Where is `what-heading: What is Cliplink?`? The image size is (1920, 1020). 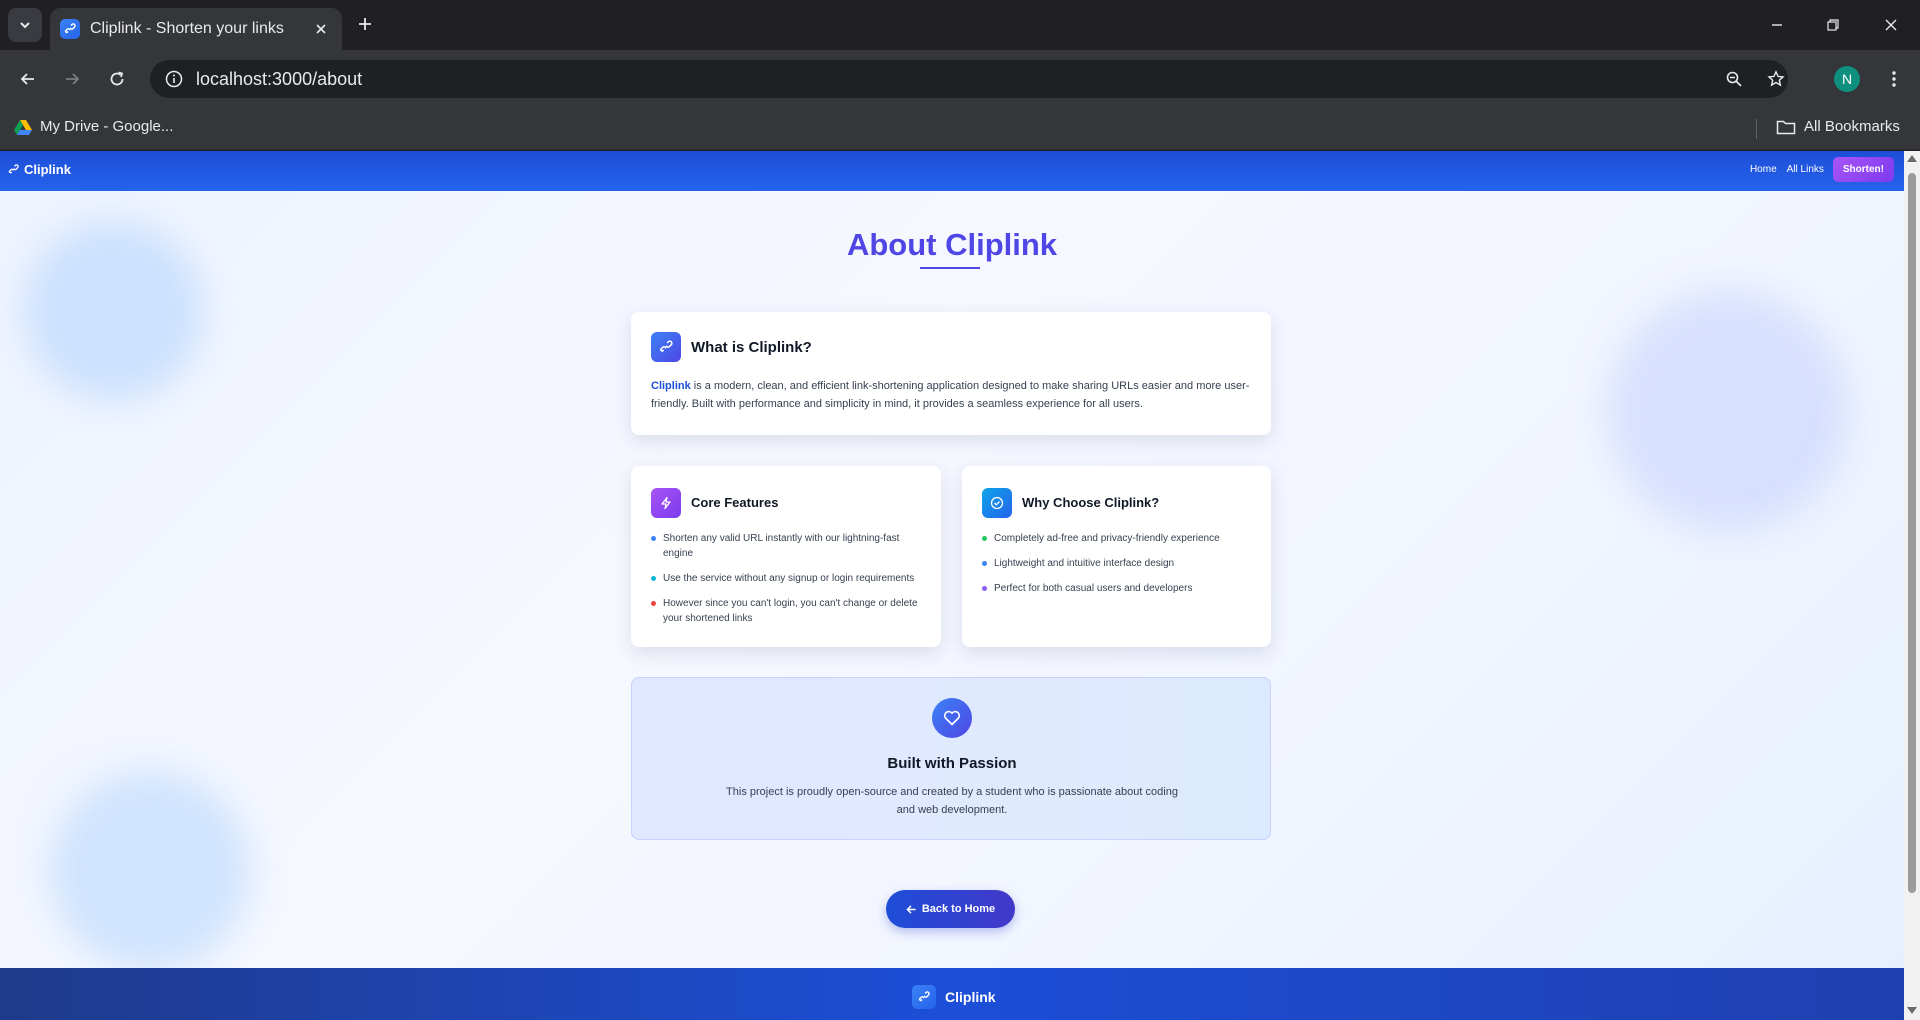 what-heading: What is Cliplink? is located at coordinates (751, 347).